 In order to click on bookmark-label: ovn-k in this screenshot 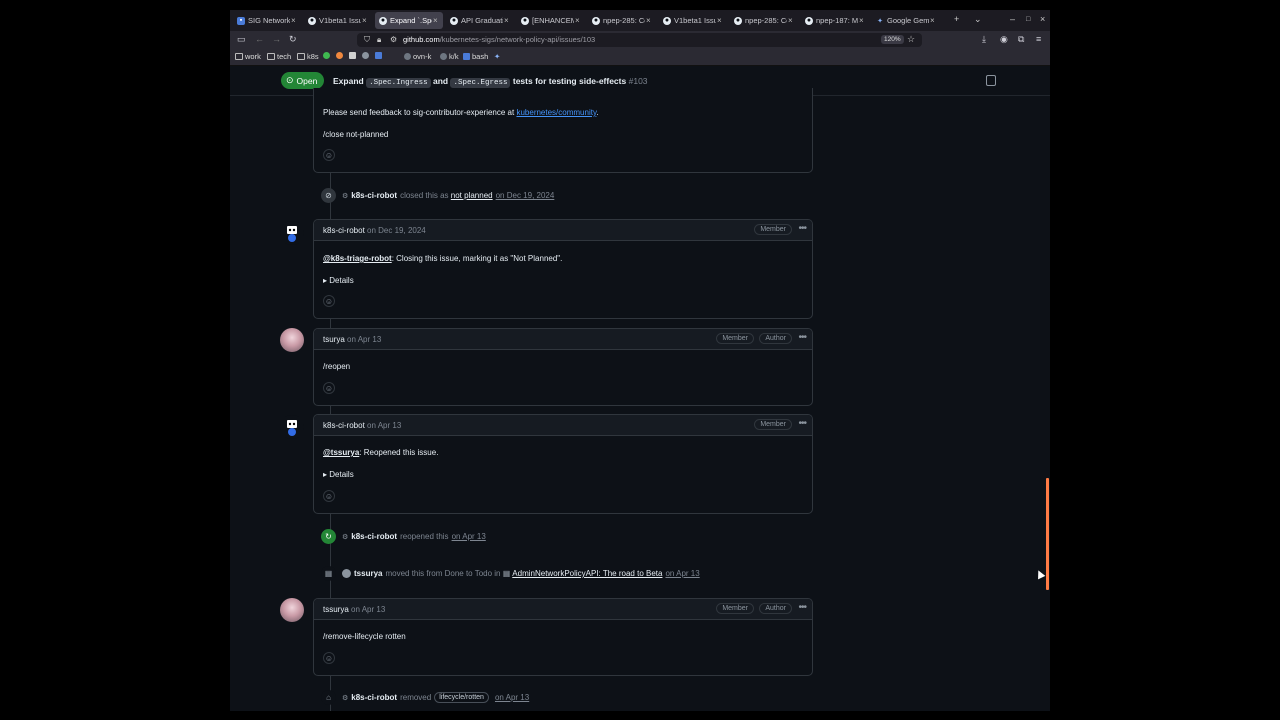, I will do `click(422, 56)`.